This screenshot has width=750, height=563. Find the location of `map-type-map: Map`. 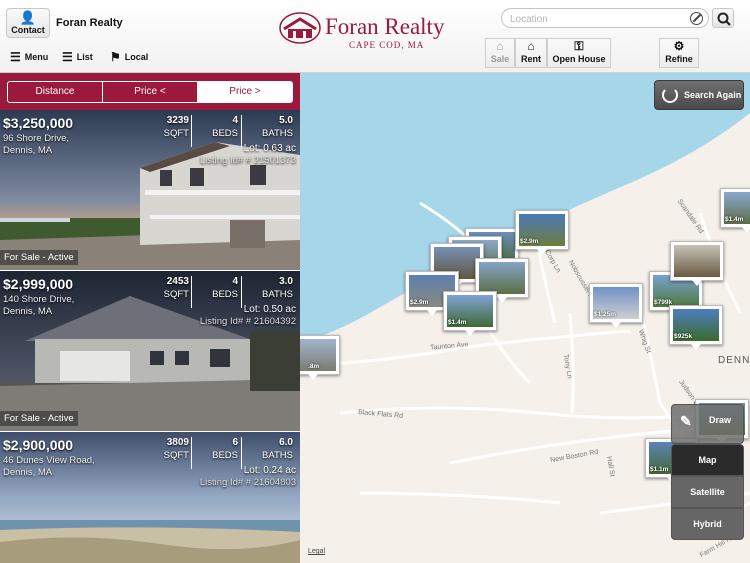

map-type-map: Map is located at coordinates (707, 460).